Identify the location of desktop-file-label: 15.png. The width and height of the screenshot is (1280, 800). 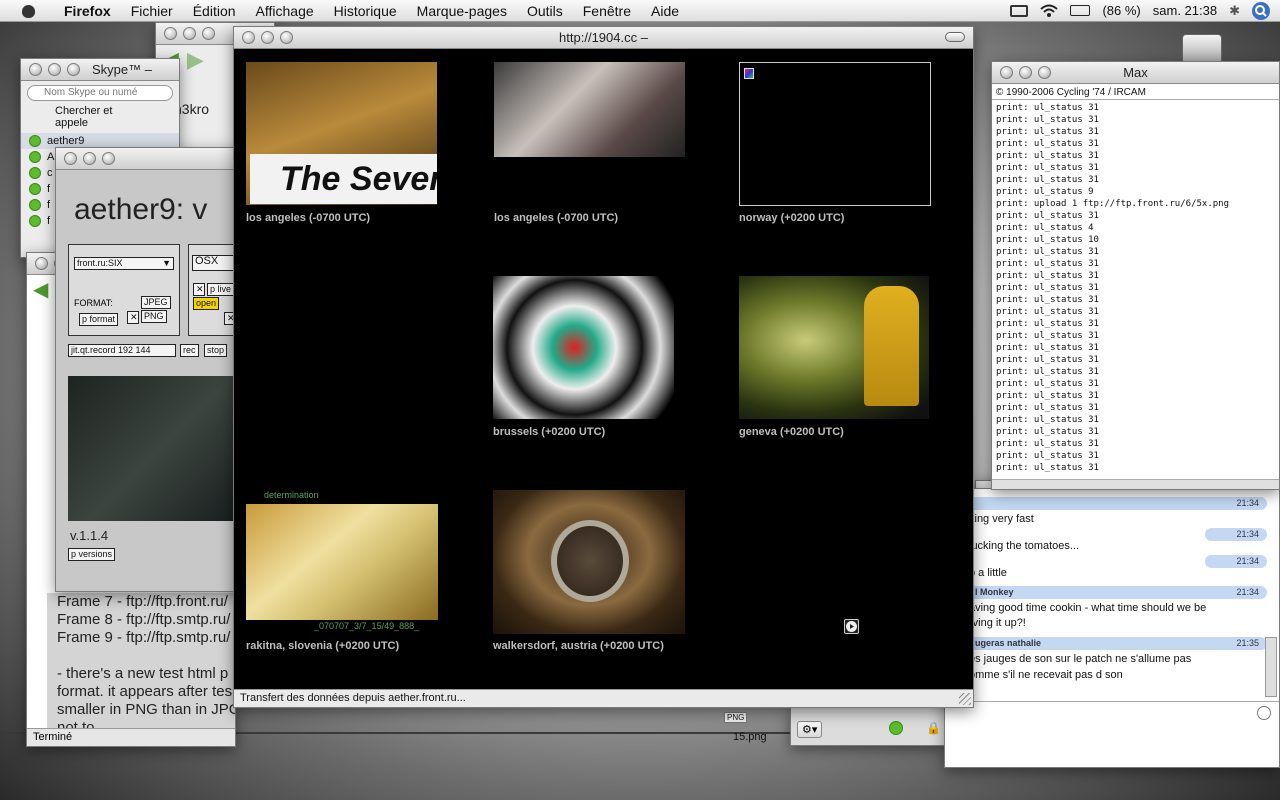
(750, 737).